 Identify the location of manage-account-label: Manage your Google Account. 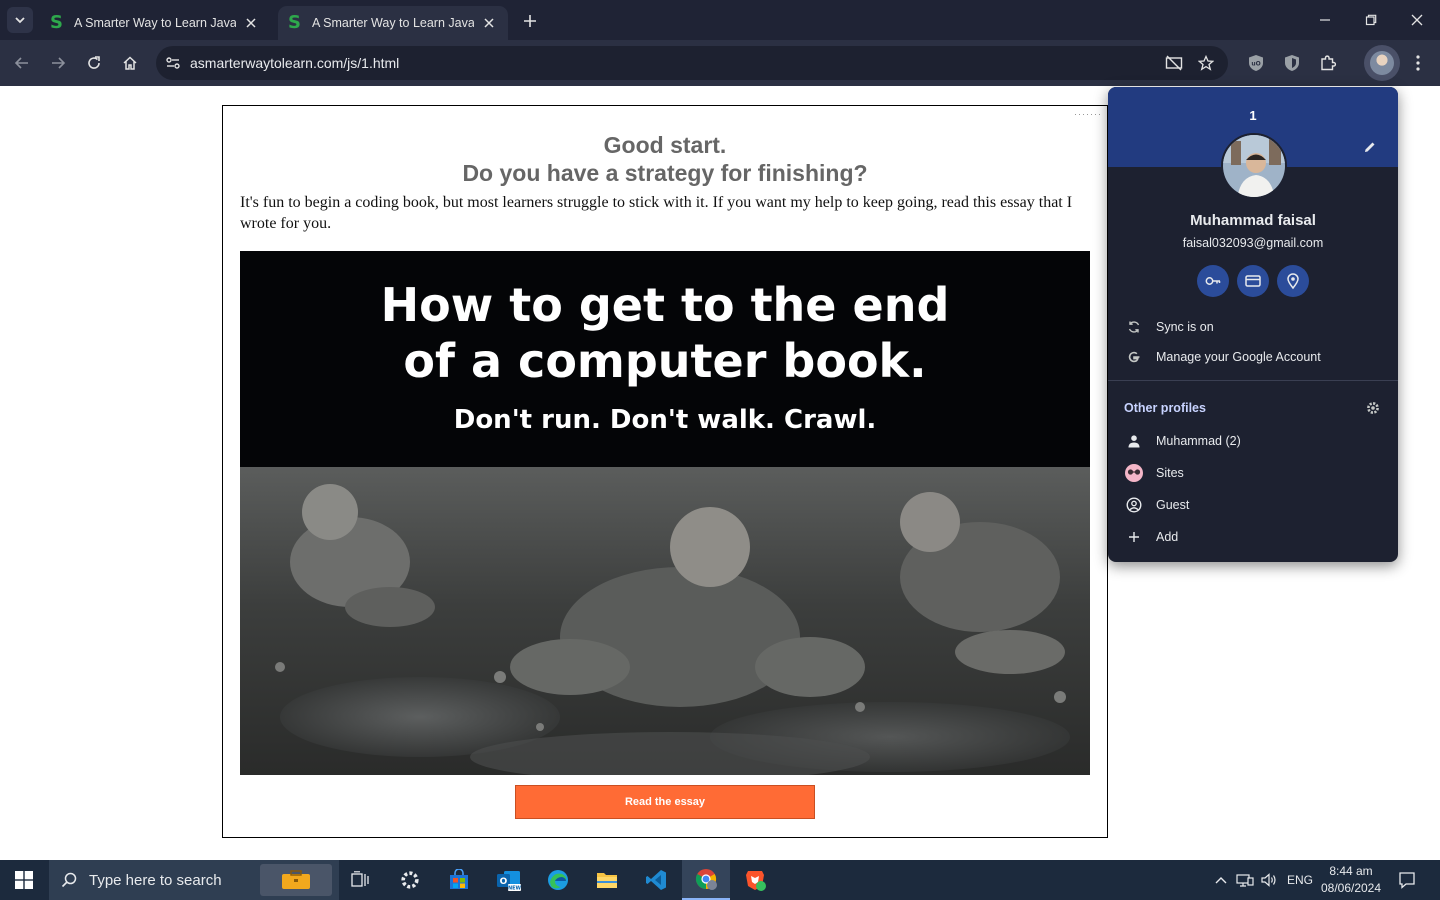
(1238, 357).